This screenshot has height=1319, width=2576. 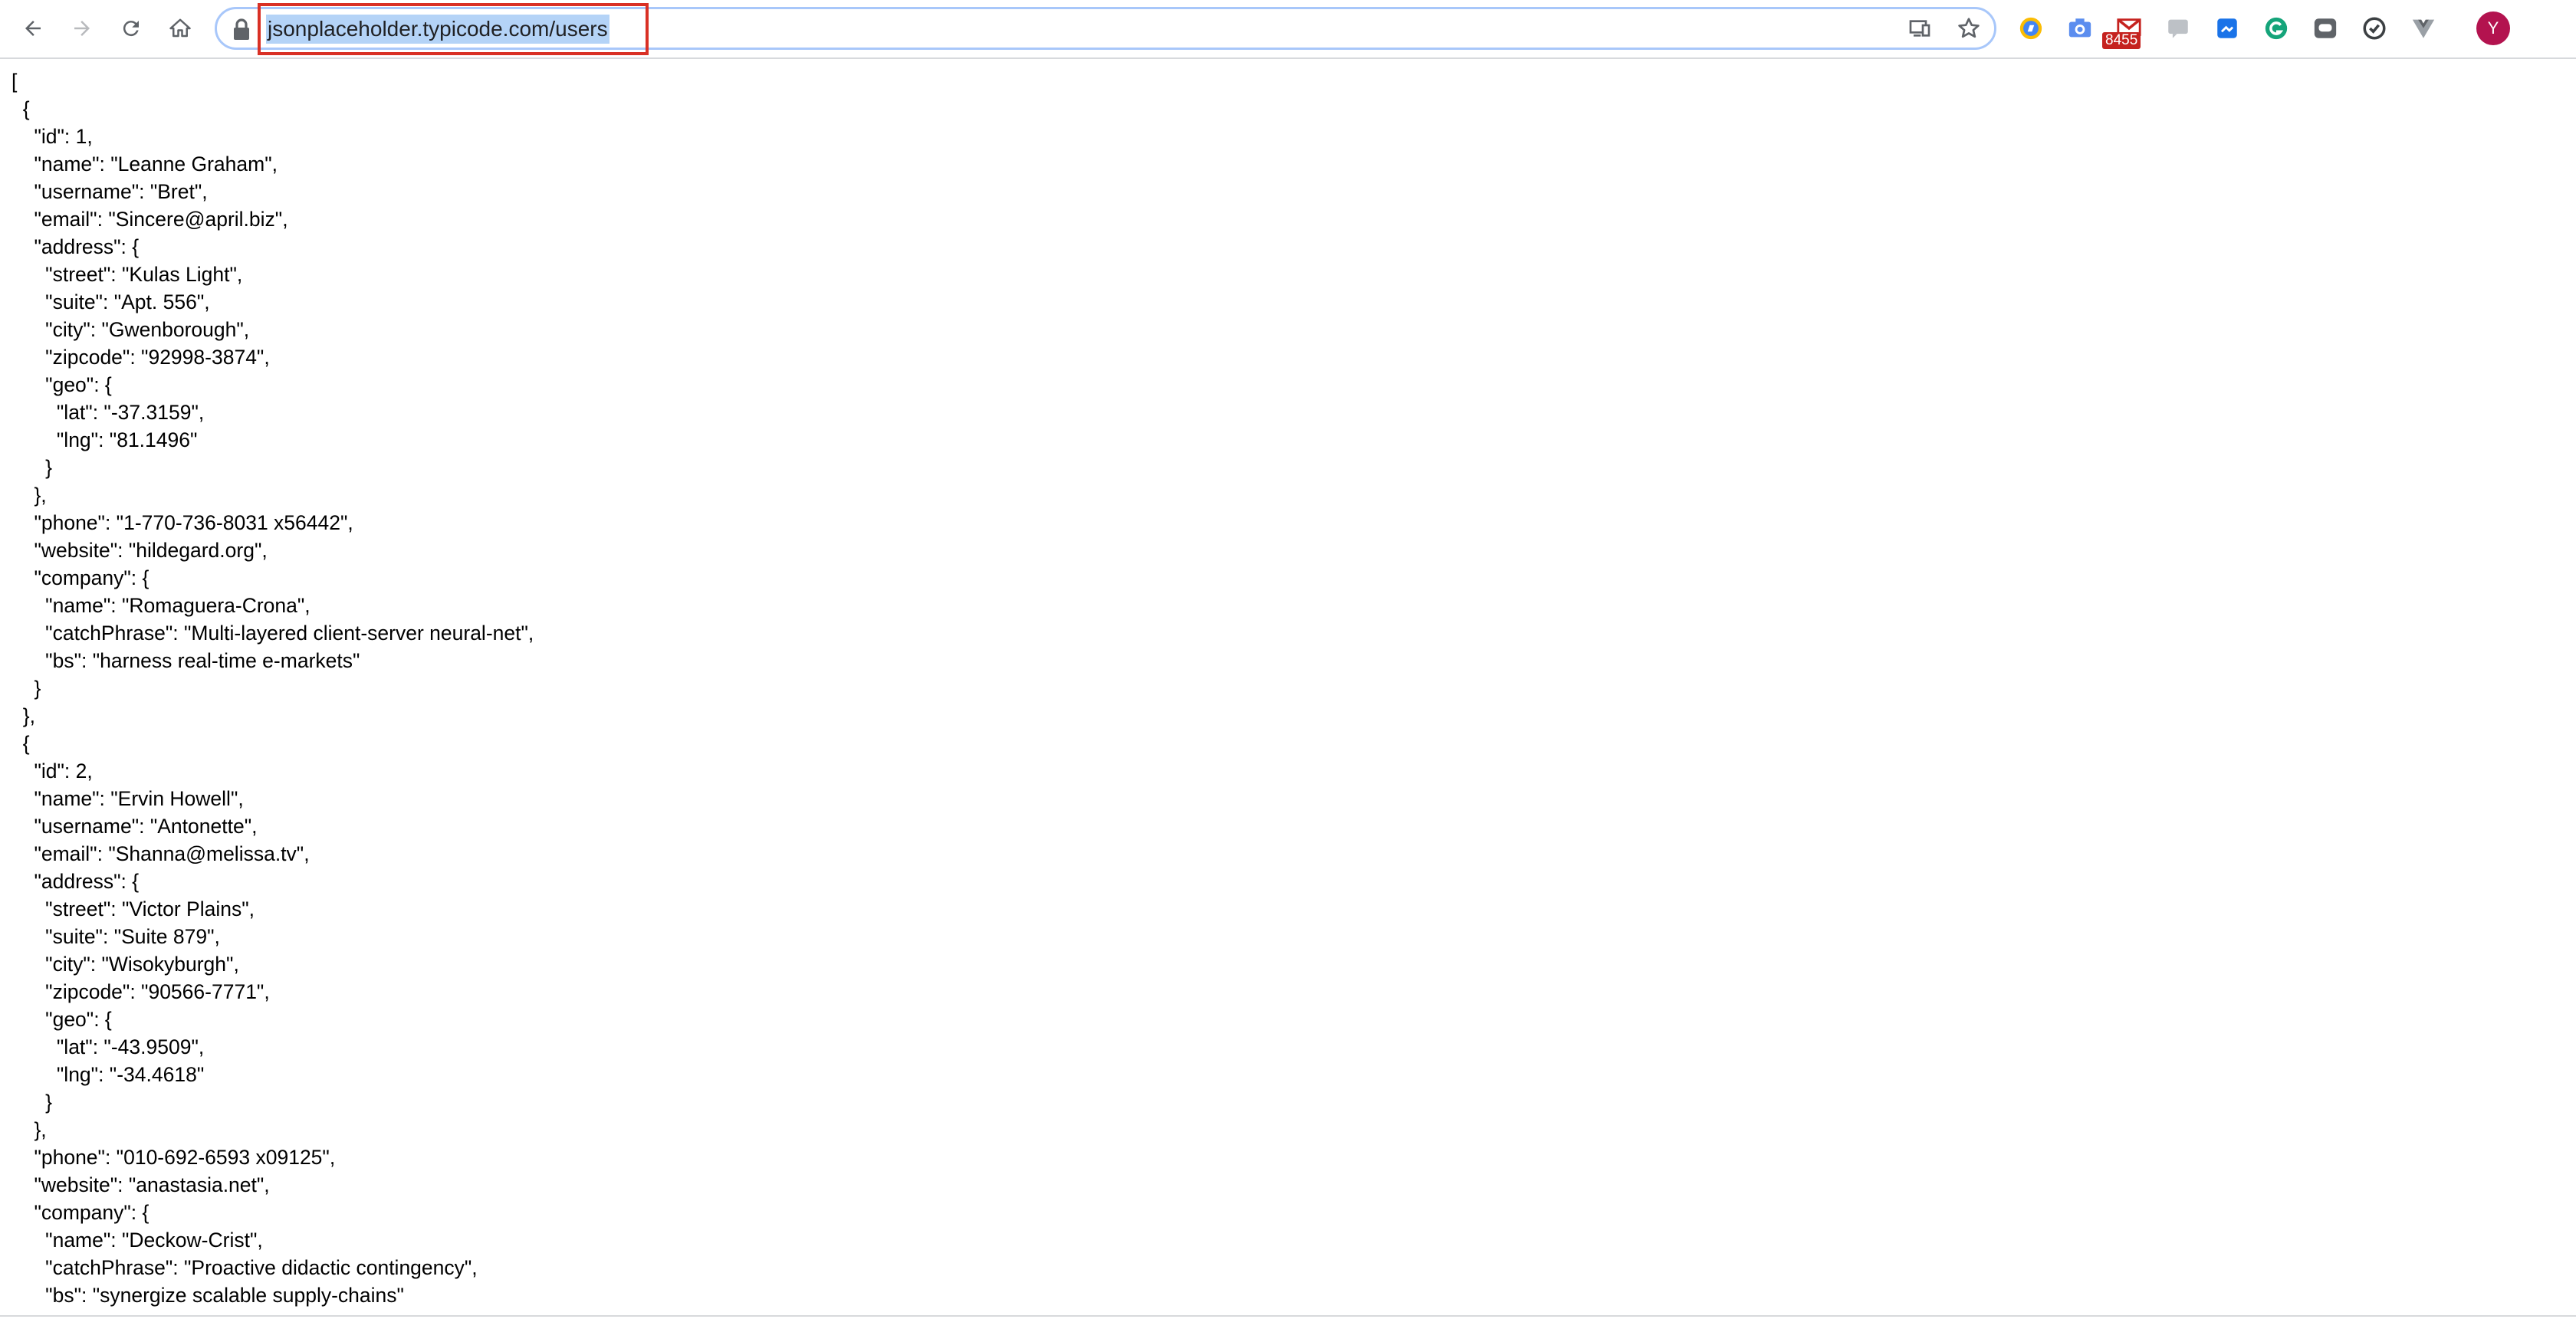 I want to click on compass-icon, so click(x=2031, y=28).